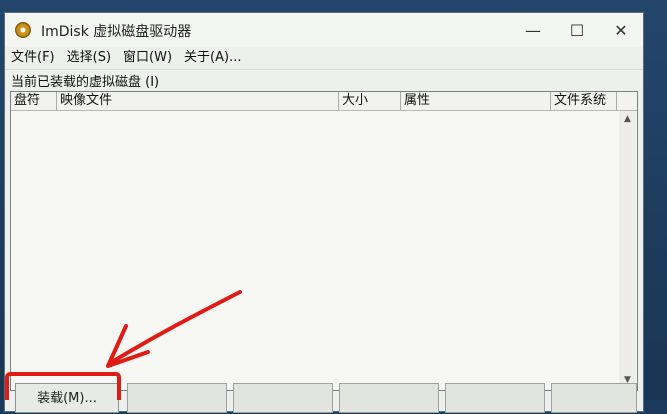 The width and height of the screenshot is (667, 414). I want to click on title-bar: ImDisk 虚拟磁盘驱动器 — ☐ ✕, so click(324, 30).